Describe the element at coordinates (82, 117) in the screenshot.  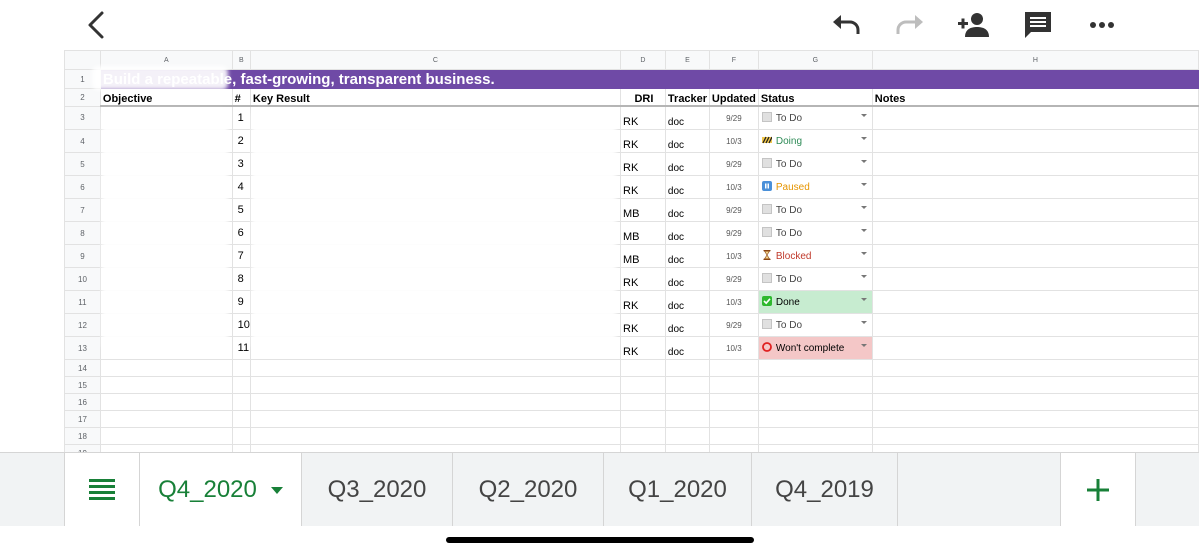
I see `row-header: 3` at that location.